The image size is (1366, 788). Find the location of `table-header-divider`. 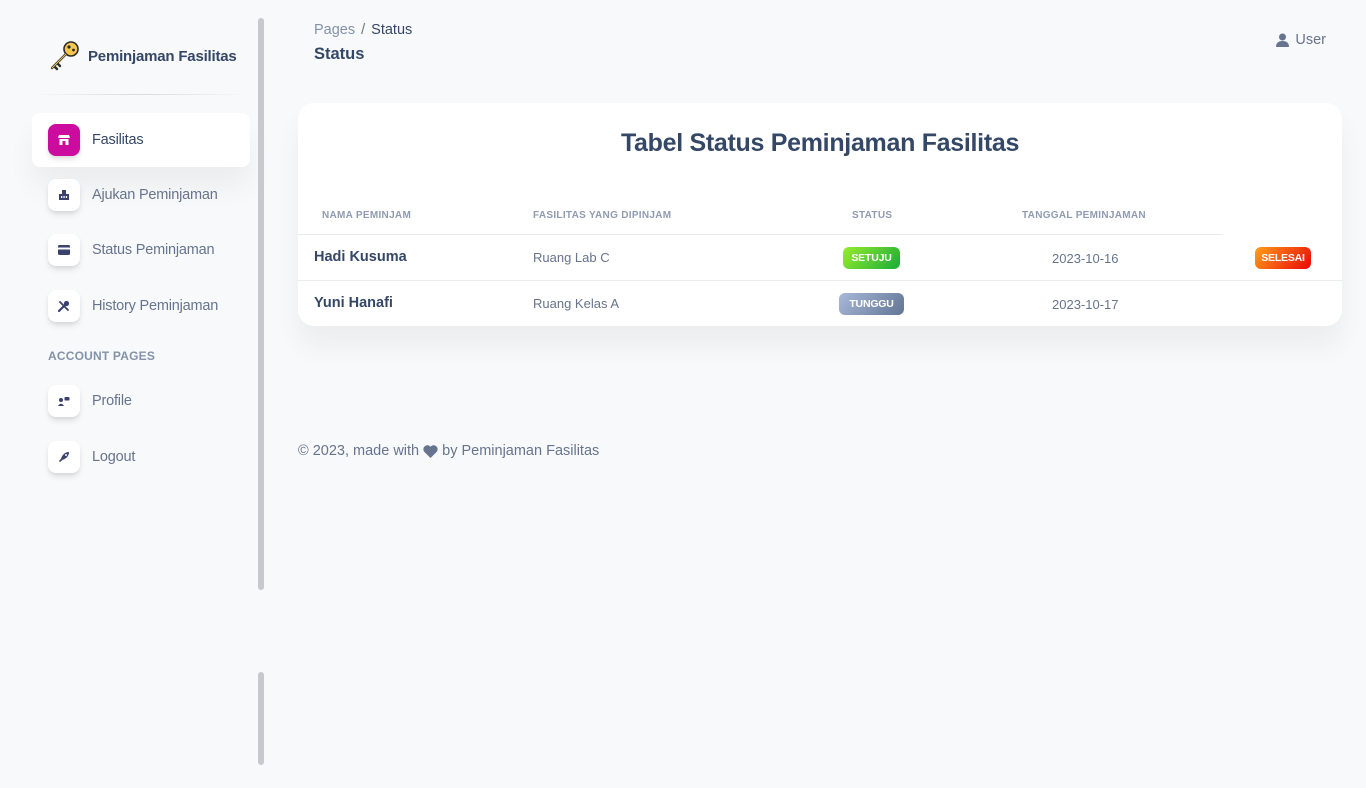

table-header-divider is located at coordinates (760, 234).